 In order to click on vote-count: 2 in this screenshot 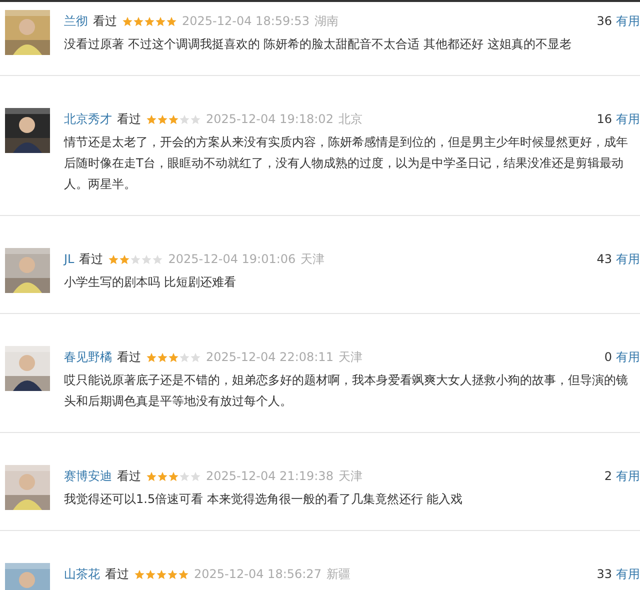, I will do `click(608, 476)`.